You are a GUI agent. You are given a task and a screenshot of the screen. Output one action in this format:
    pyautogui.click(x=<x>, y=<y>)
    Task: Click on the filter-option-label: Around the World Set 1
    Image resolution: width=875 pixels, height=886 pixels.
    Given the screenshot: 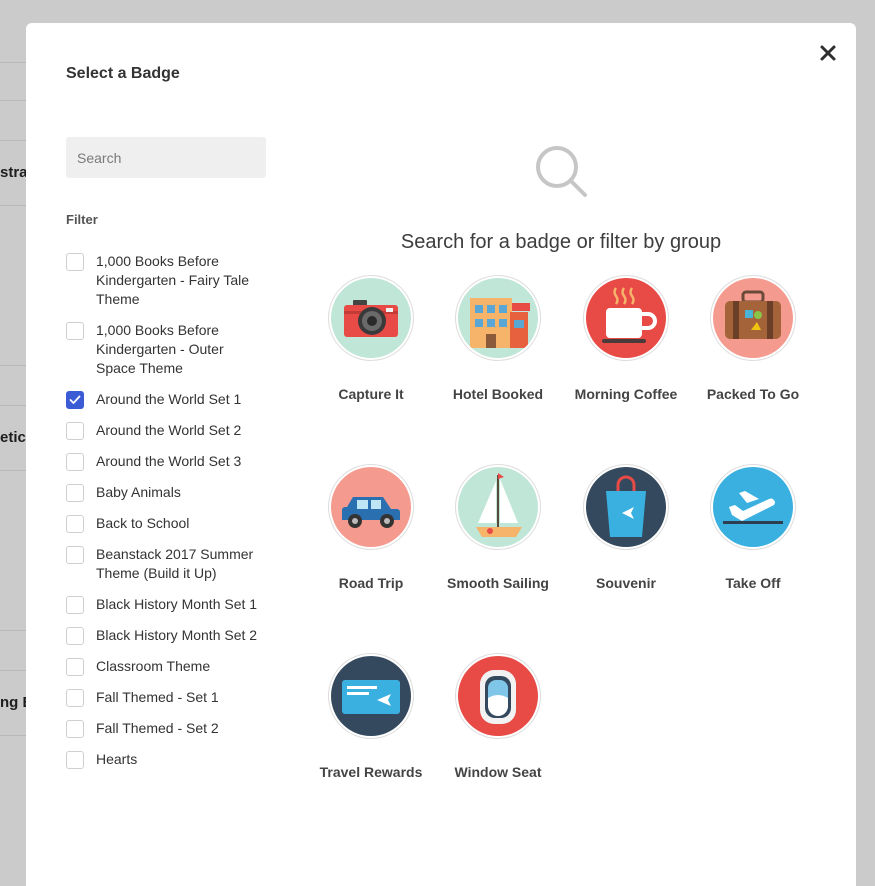 What is the action you would take?
    pyautogui.click(x=169, y=399)
    